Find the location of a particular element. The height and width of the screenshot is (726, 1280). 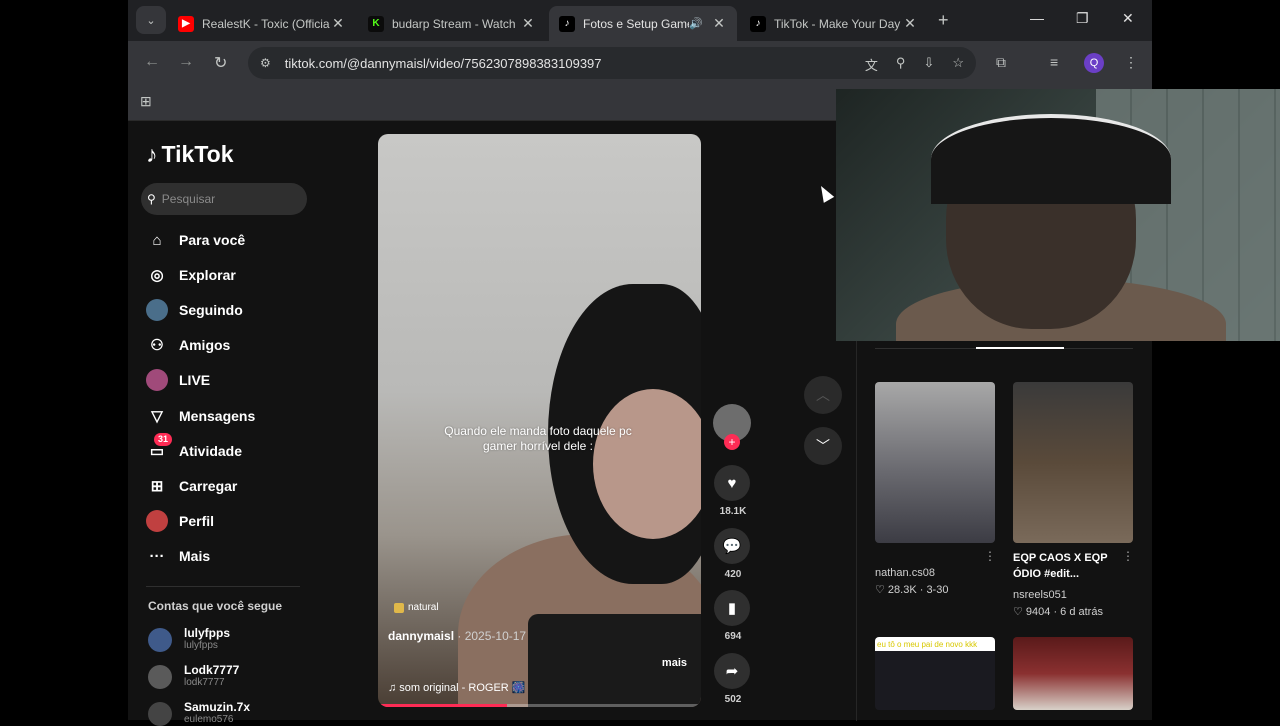

followed-account: Samuzin.7x eulemo576 is located at coordinates (199, 713).